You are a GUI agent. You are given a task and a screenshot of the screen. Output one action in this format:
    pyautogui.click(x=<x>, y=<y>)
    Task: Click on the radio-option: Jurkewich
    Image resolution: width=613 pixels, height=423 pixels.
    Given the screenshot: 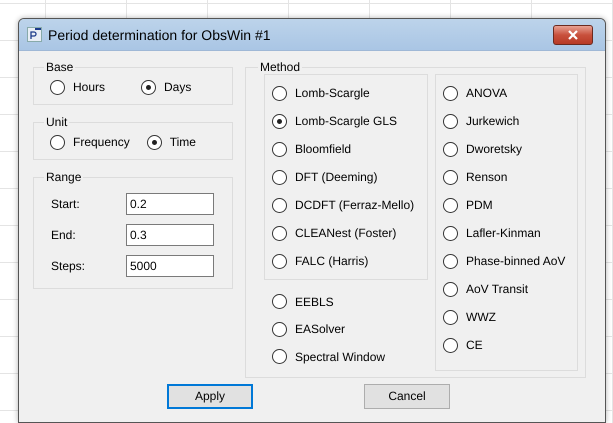 What is the action you would take?
    pyautogui.click(x=507, y=121)
    